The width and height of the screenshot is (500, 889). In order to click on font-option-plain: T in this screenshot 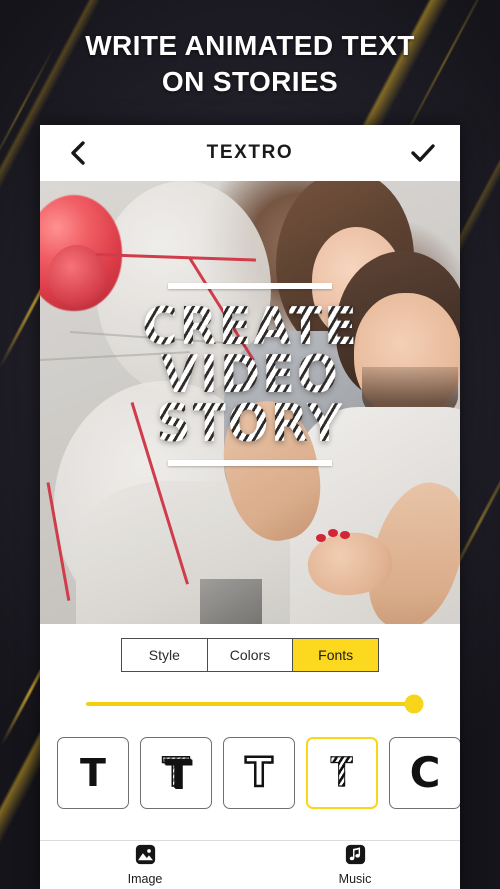, I will do `click(93, 773)`.